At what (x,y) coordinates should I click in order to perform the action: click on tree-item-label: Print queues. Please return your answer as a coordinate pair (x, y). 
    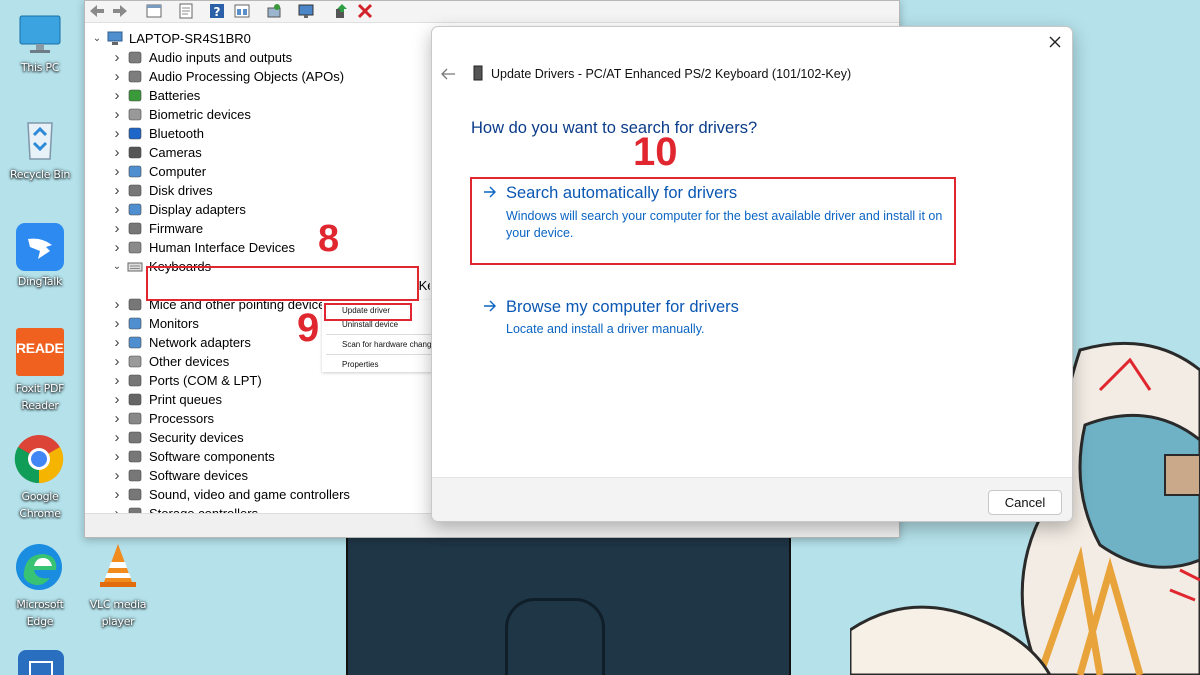
    Looking at the image, I should click on (185, 399).